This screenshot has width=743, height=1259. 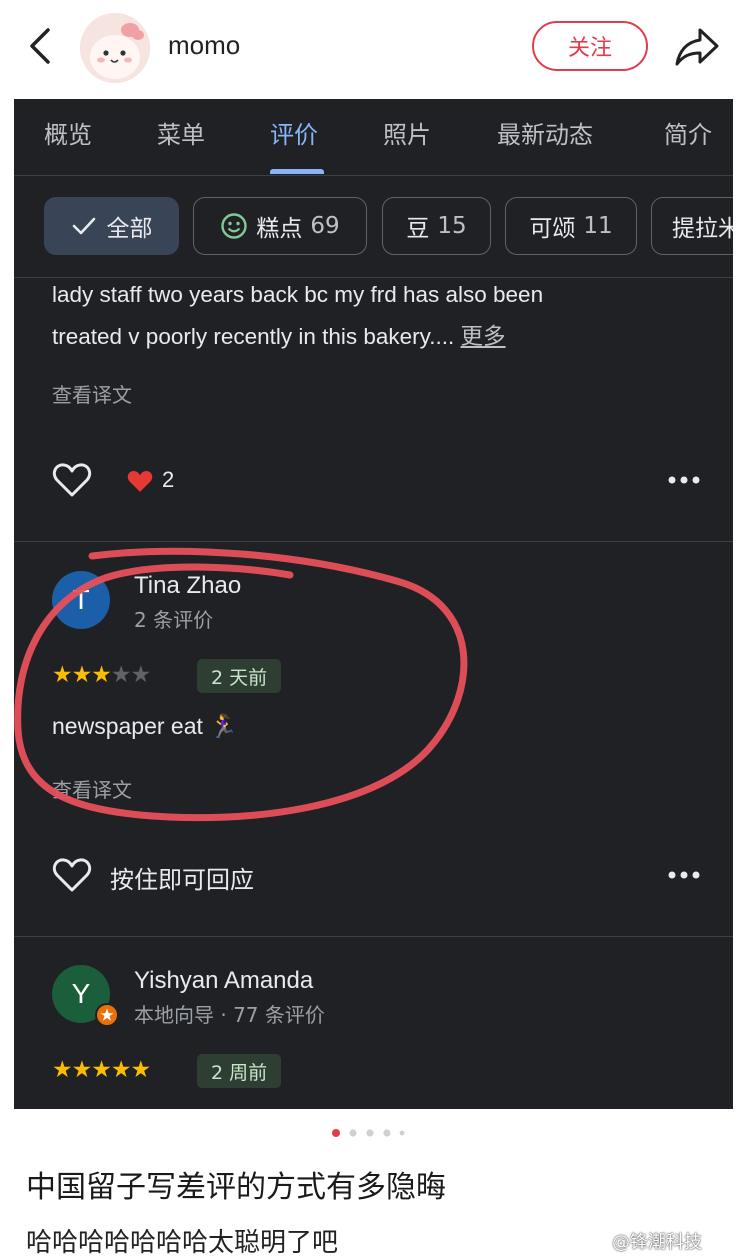 What do you see at coordinates (234, 226) in the screenshot?
I see `smiley-icon` at bounding box center [234, 226].